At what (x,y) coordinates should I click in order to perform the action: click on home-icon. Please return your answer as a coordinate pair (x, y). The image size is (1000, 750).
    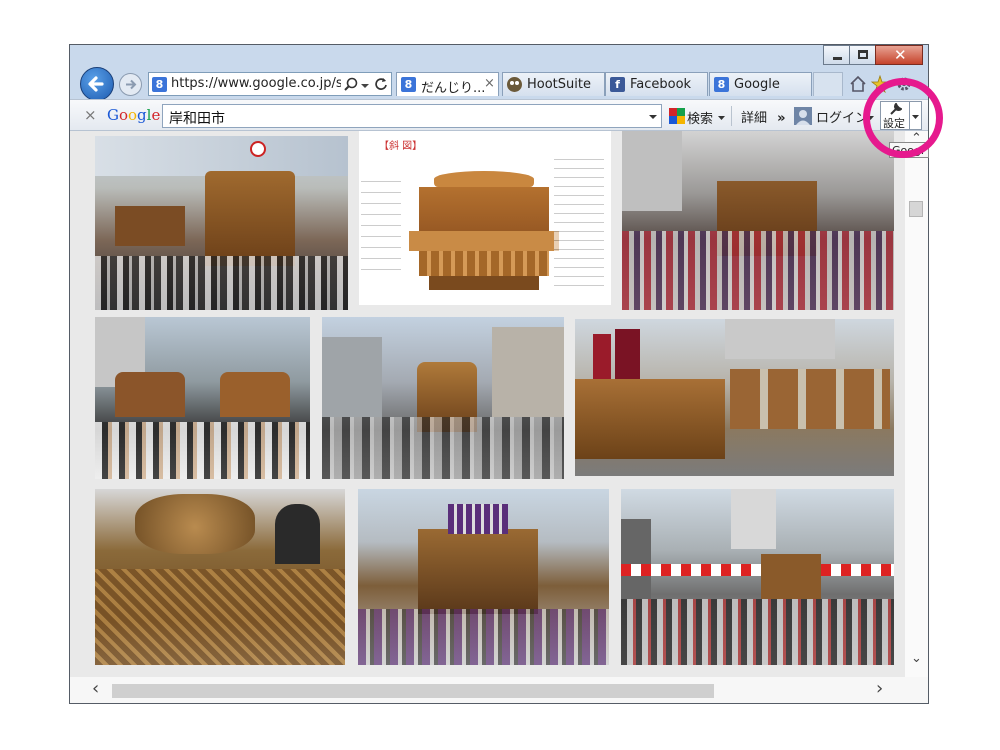
    Looking at the image, I should click on (858, 84).